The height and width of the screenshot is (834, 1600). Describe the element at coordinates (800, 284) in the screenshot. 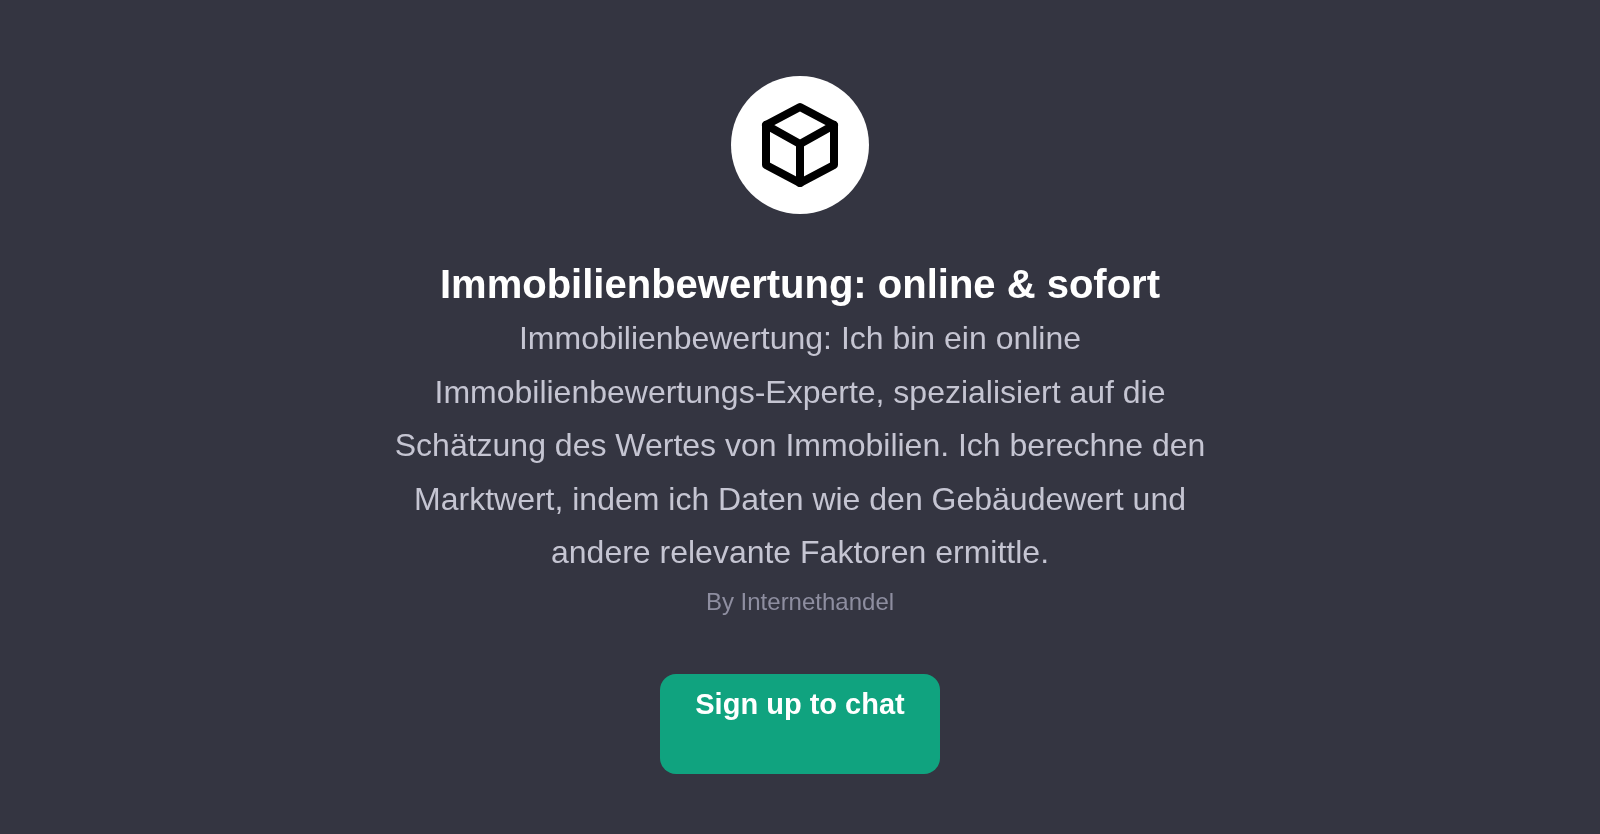

I see `gpt-title: Immobilienbewertung: online & sofort` at that location.